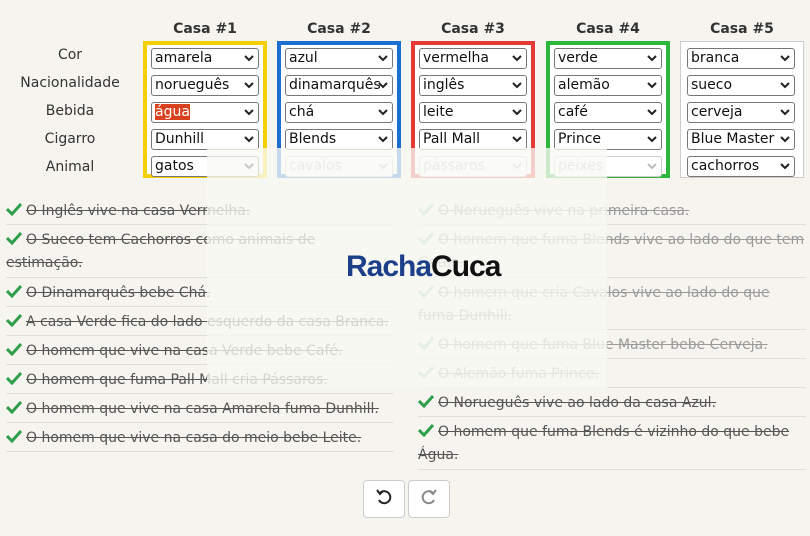 The width and height of the screenshot is (810, 536). What do you see at coordinates (452, 139) in the screenshot?
I see `select-value: Pall Mall` at bounding box center [452, 139].